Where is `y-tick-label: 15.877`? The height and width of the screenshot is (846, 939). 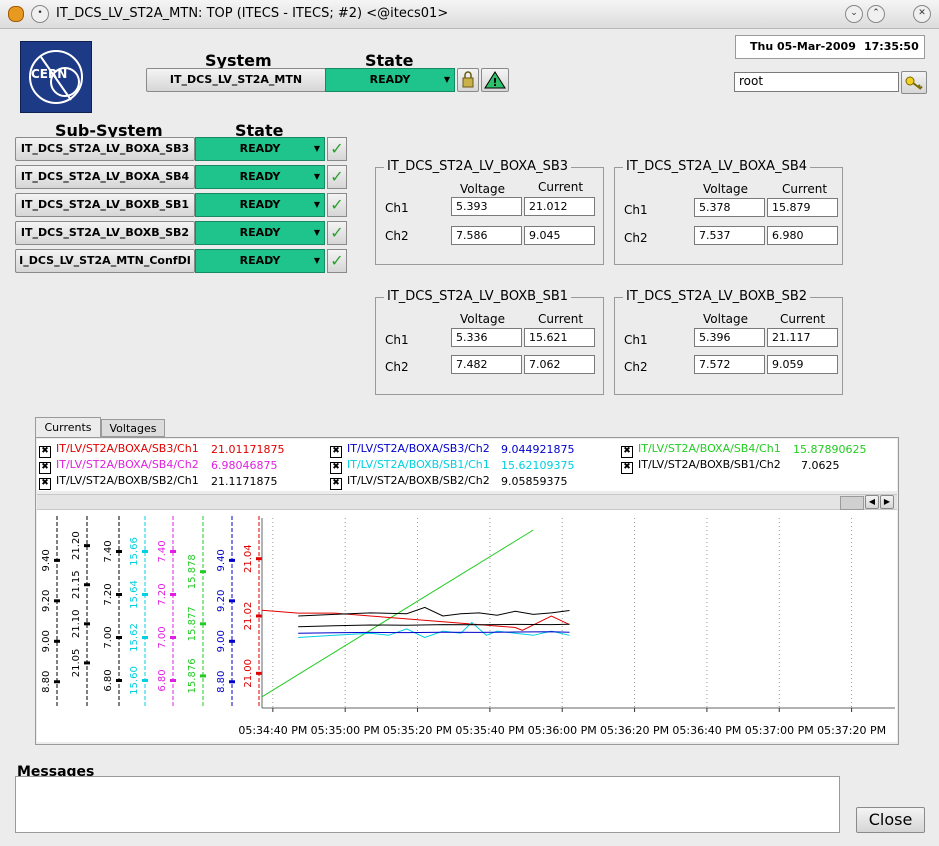
y-tick-label: 15.877 is located at coordinates (192, 623).